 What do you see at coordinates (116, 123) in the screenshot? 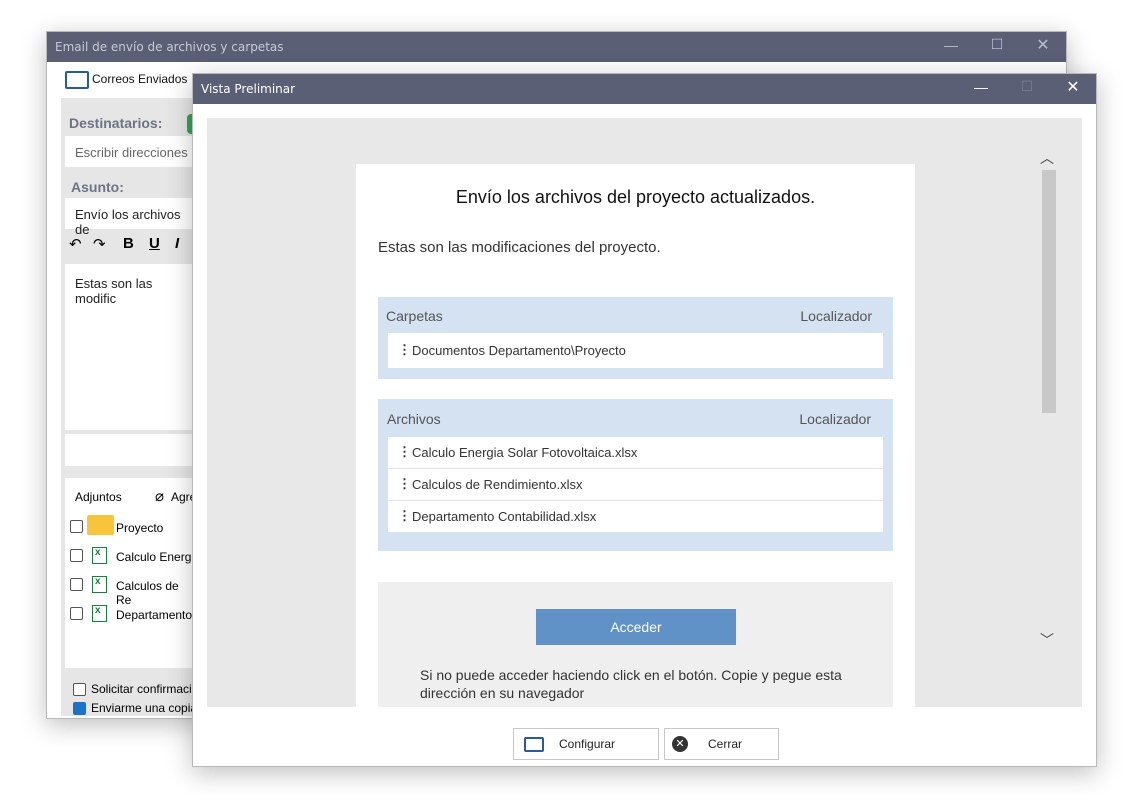
I see `recipients-label: Destinatarios:` at bounding box center [116, 123].